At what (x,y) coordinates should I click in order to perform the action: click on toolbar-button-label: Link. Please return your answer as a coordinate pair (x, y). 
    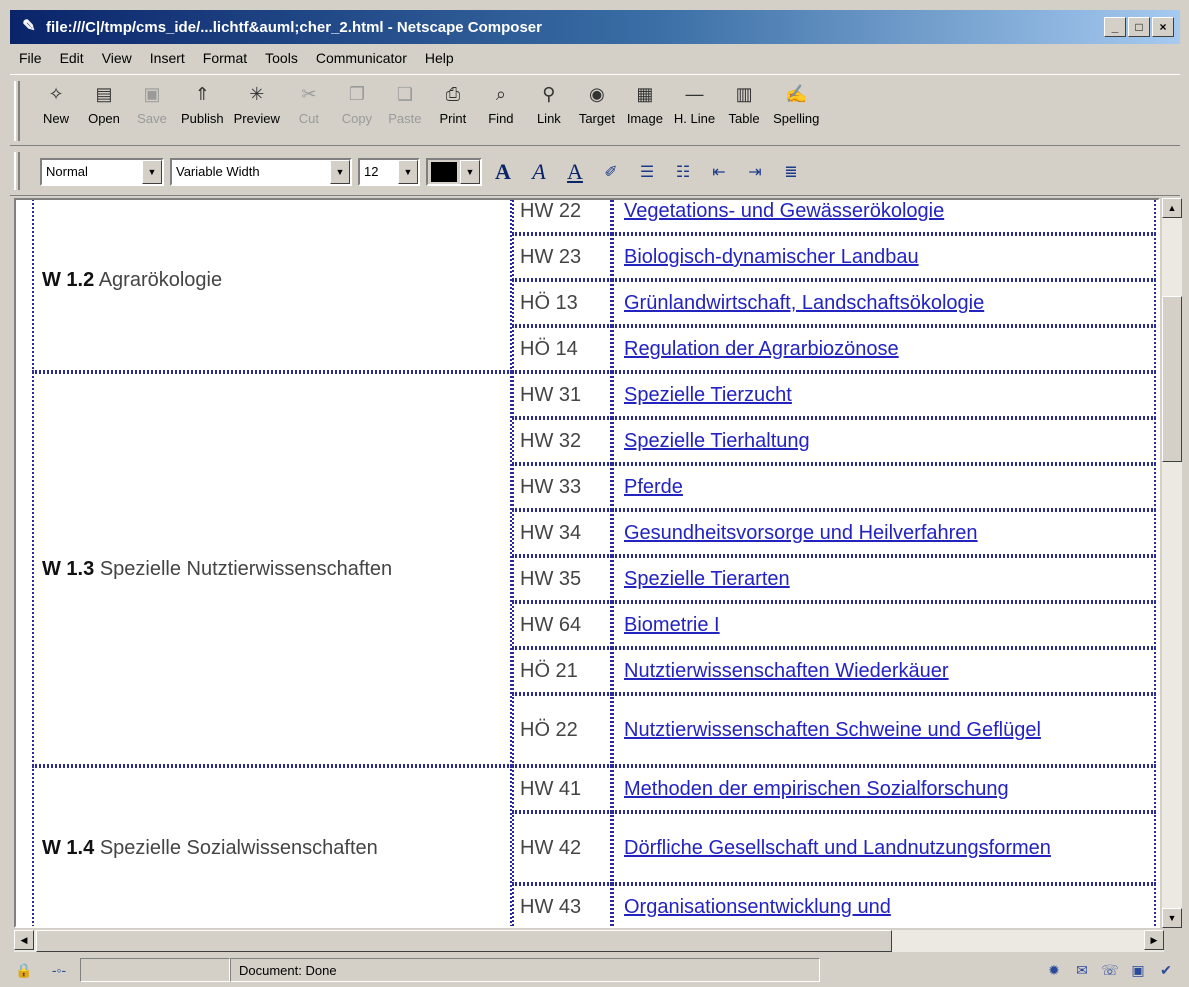
    Looking at the image, I should click on (548, 118).